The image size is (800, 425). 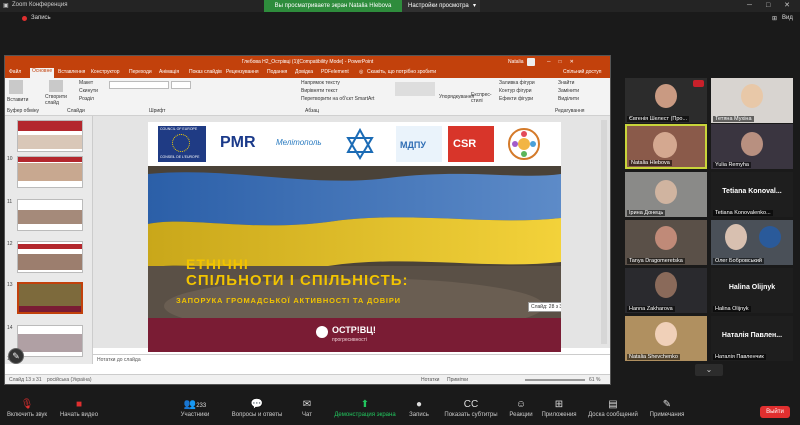 I want to click on shape-fill-button: Заливка фігури, so click(x=517, y=83).